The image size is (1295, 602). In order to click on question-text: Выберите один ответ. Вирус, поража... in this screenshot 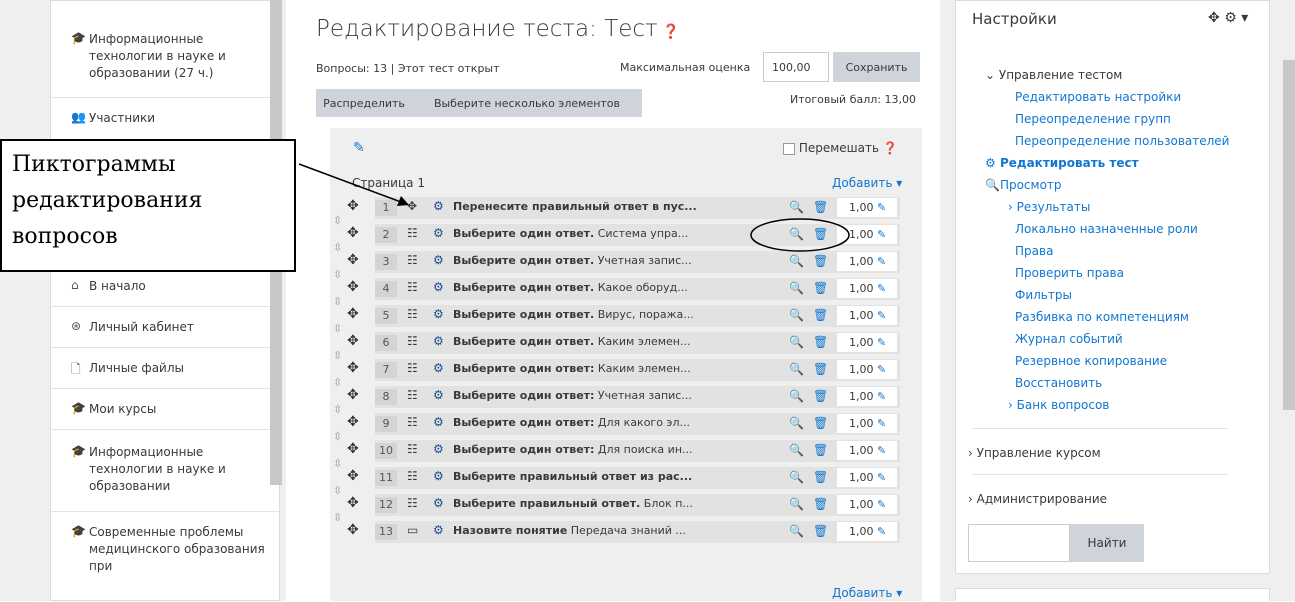, I will do `click(583, 314)`.